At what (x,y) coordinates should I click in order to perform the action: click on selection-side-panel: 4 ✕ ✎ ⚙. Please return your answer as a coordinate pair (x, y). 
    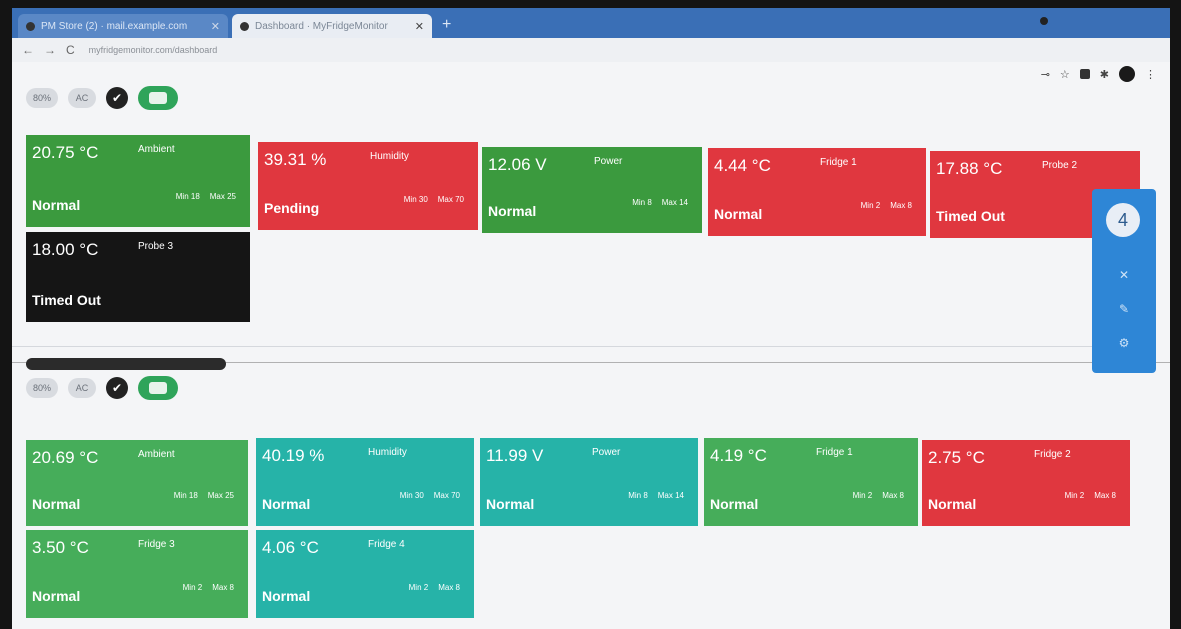
    Looking at the image, I should click on (1124, 281).